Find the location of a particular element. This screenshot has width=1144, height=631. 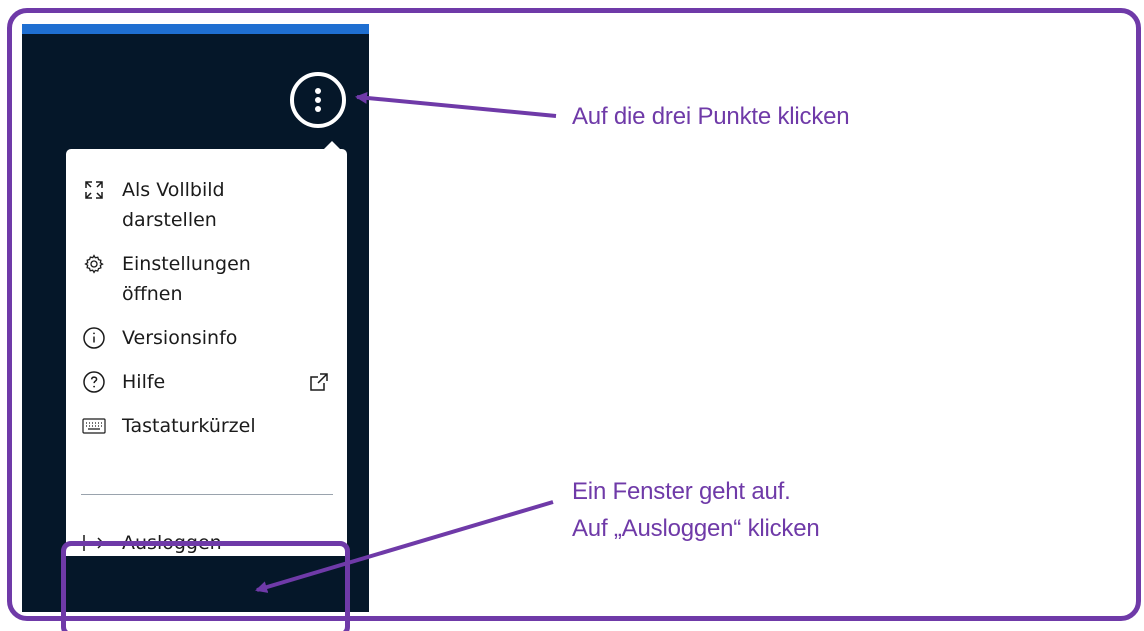

callout-line: Auf „Ausloggen“ klicken is located at coordinates (696, 528).